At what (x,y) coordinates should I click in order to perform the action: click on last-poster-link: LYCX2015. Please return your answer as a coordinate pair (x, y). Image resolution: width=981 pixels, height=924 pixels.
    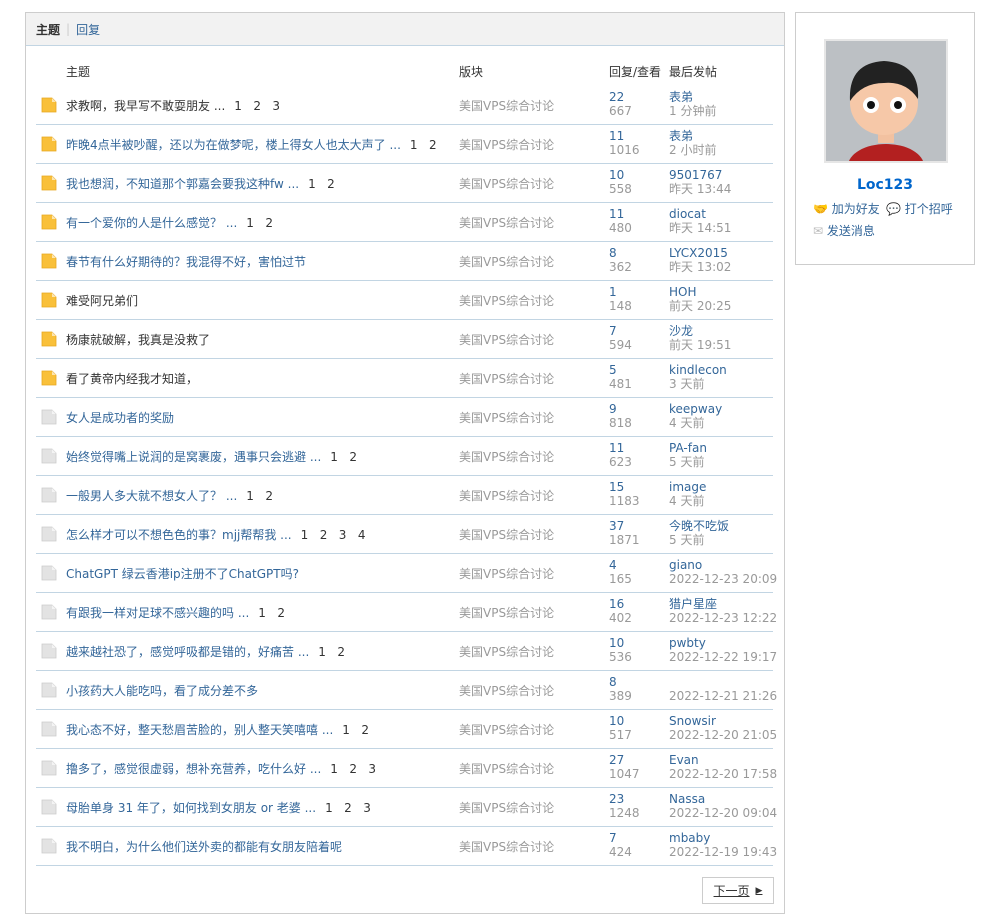
    Looking at the image, I should click on (700, 253).